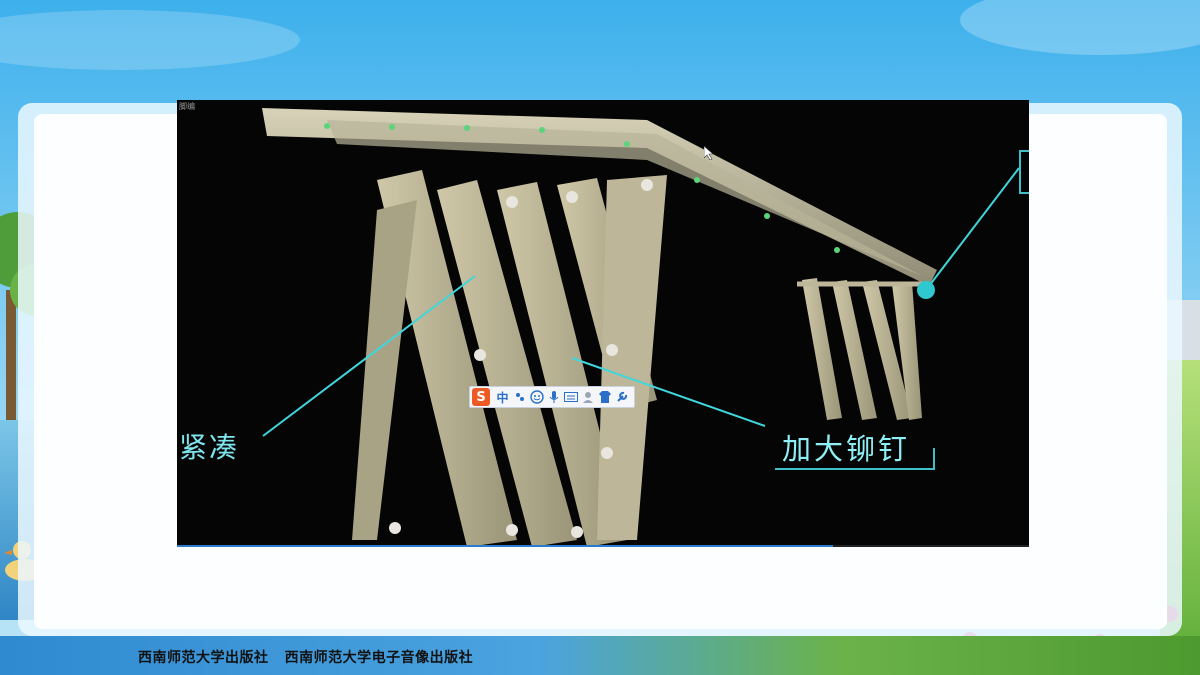 The width and height of the screenshot is (1200, 675). I want to click on callout-edge-box, so click(1024, 172).